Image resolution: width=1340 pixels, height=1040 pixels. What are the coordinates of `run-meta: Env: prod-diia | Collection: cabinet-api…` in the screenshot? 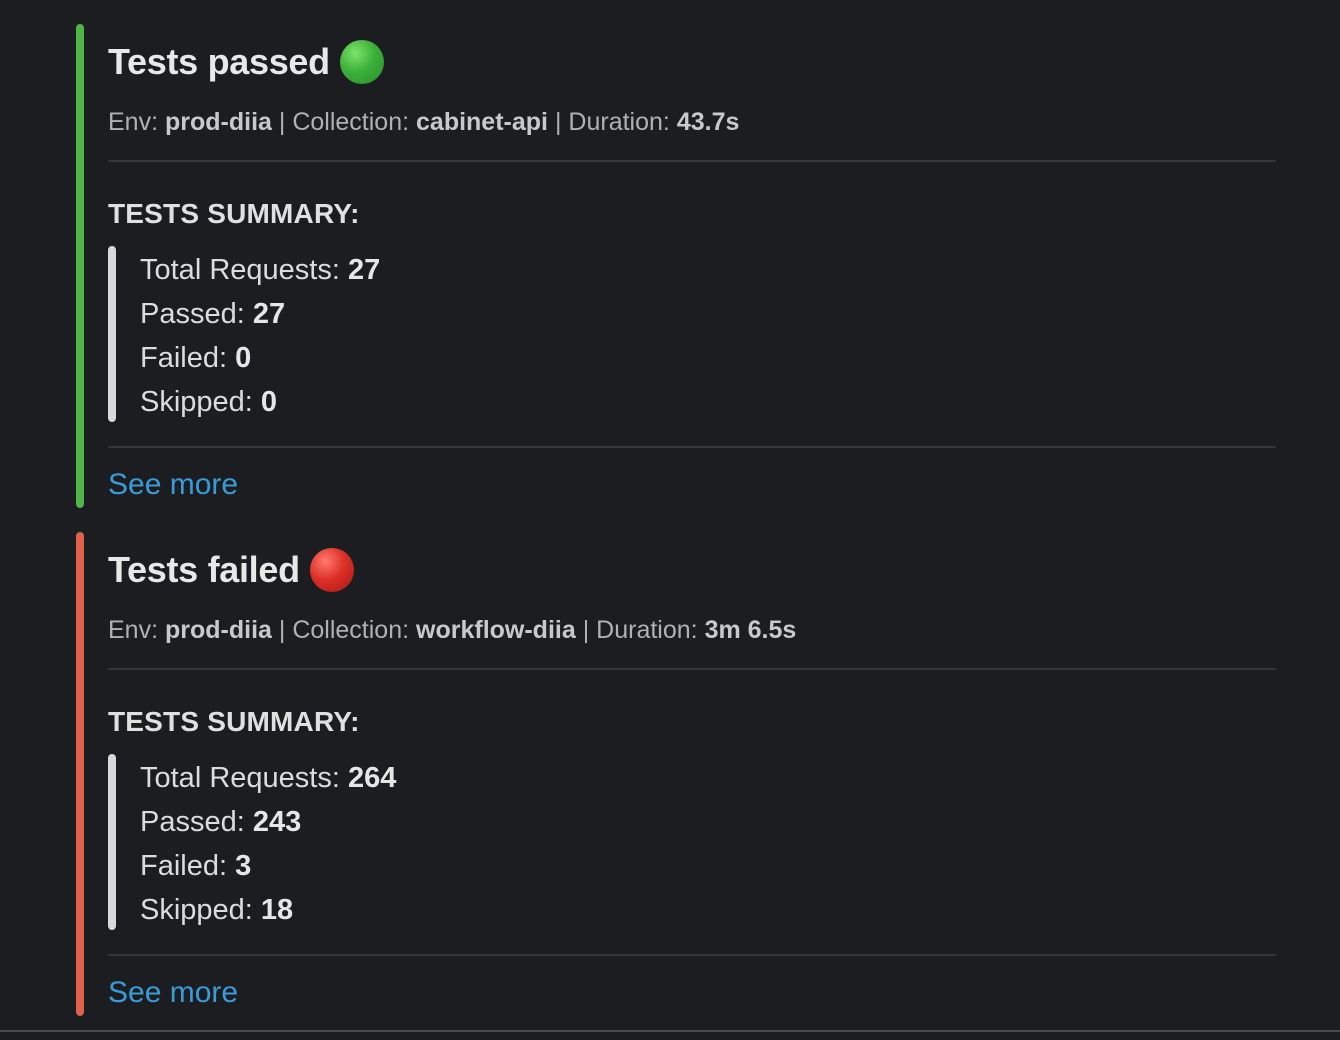 It's located at (423, 125).